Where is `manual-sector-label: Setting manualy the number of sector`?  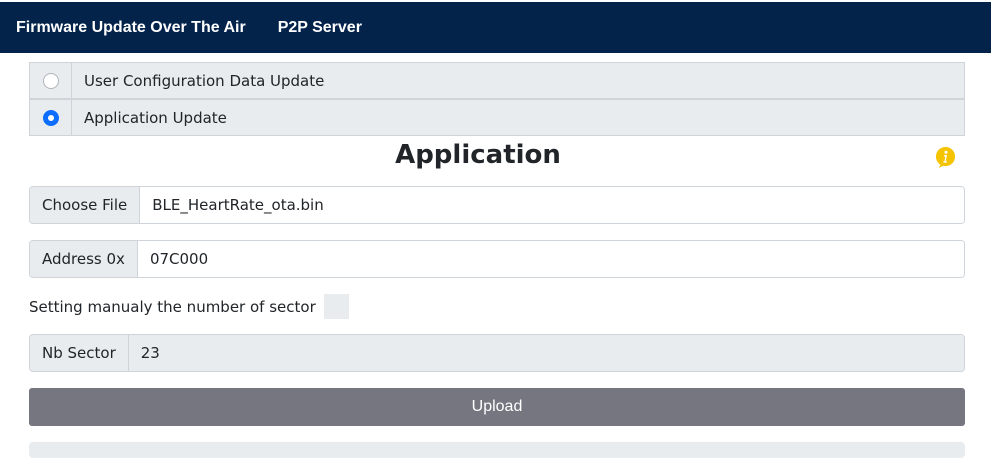 manual-sector-label: Setting manualy the number of sector is located at coordinates (172, 306).